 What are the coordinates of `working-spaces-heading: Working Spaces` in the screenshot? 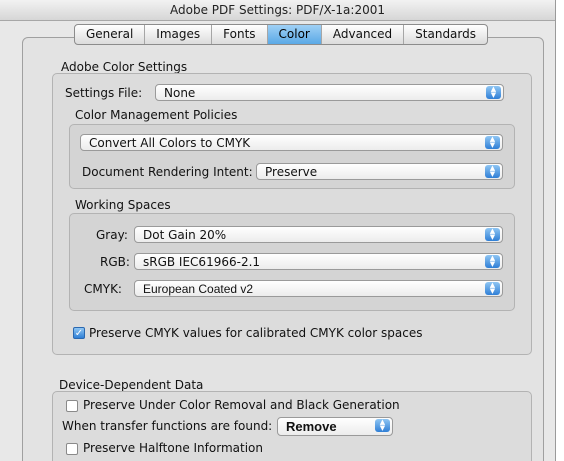 It's located at (123, 205).